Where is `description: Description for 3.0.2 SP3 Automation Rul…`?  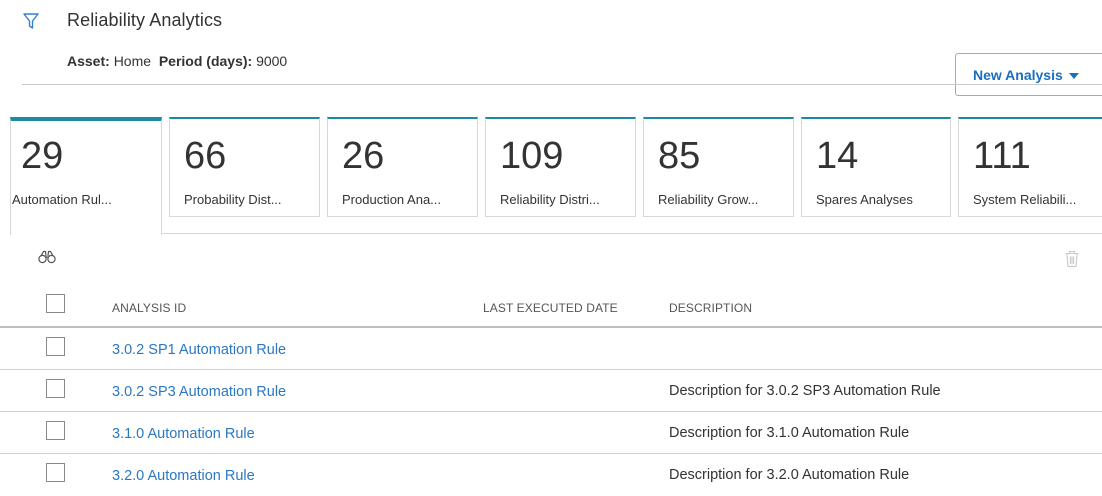
description: Description for 3.0.2 SP3 Automation Rul… is located at coordinates (805, 391).